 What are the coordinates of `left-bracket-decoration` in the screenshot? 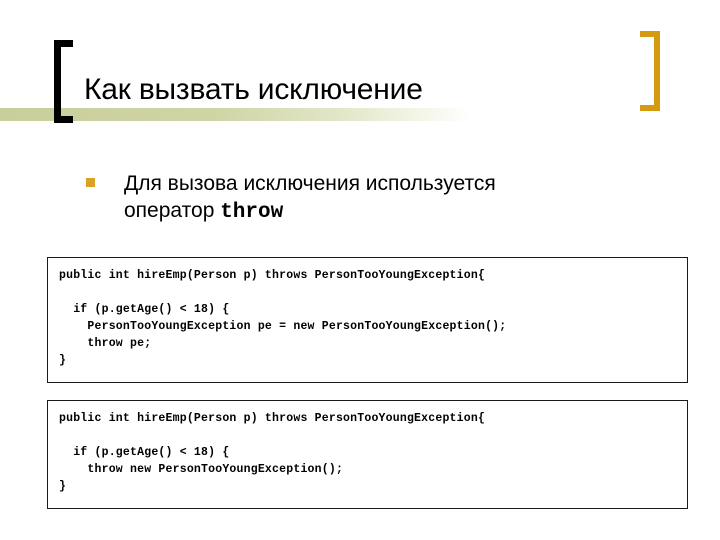 It's located at (63, 81).